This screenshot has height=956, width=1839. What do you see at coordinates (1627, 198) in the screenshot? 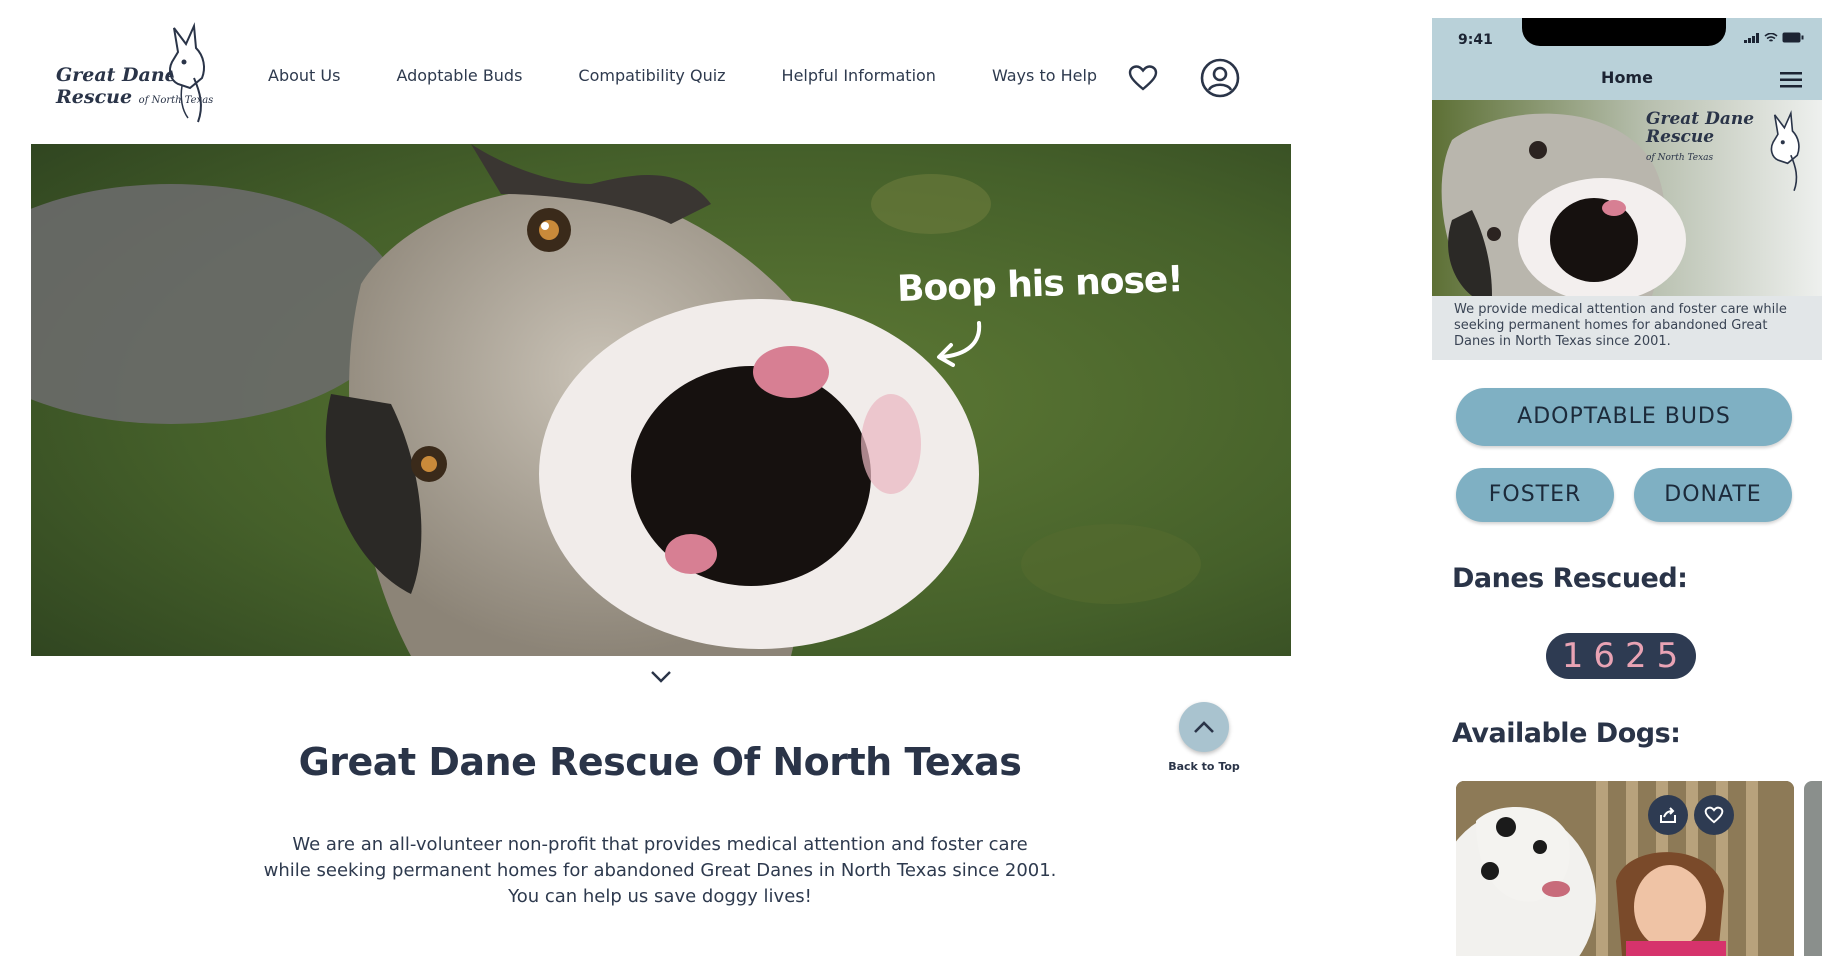
I see `mobile-hero-image: Great Dane Rescue of North Texas` at bounding box center [1627, 198].